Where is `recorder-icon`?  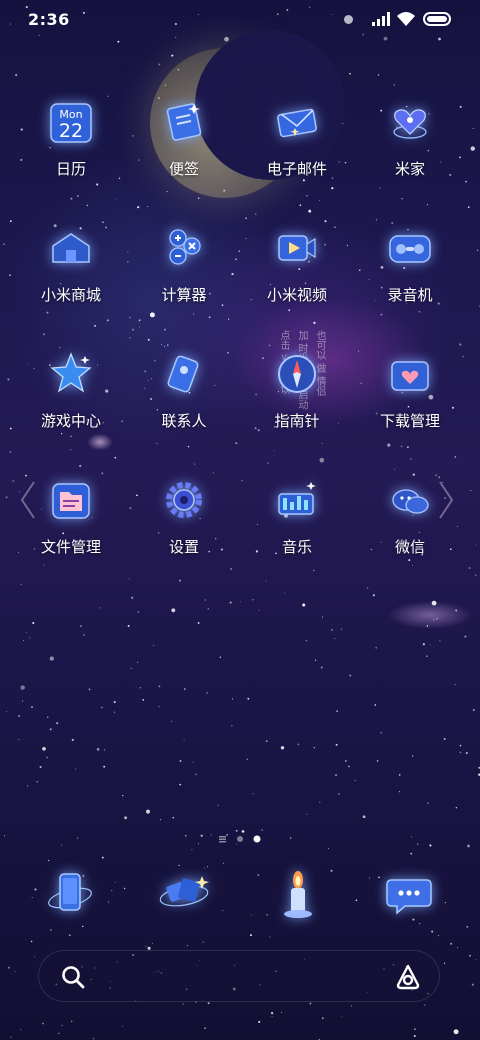
recorder-icon is located at coordinates (410, 249).